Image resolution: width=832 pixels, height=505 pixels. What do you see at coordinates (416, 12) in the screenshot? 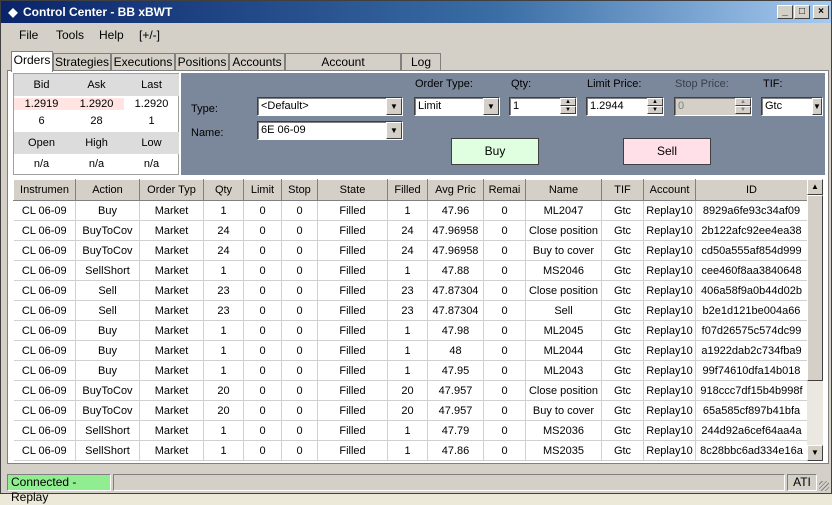
I see `title-bar: ◆ Control Center - BB xBWT _ □ ×` at bounding box center [416, 12].